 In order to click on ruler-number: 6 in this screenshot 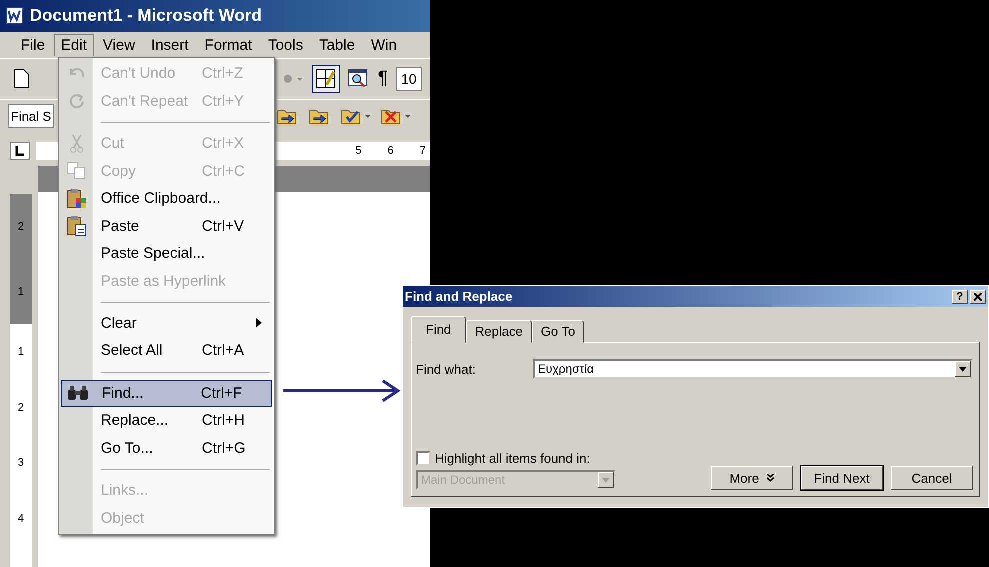, I will do `click(391, 151)`.